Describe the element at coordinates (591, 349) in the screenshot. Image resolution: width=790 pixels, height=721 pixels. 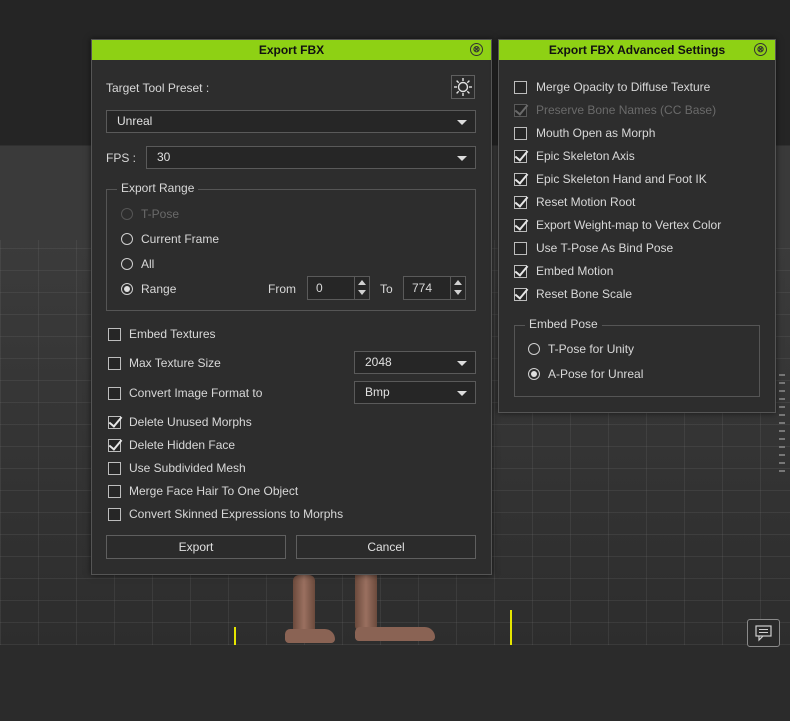
I see `radio-t-pose-unity-label: T-Pose for Unity` at that location.